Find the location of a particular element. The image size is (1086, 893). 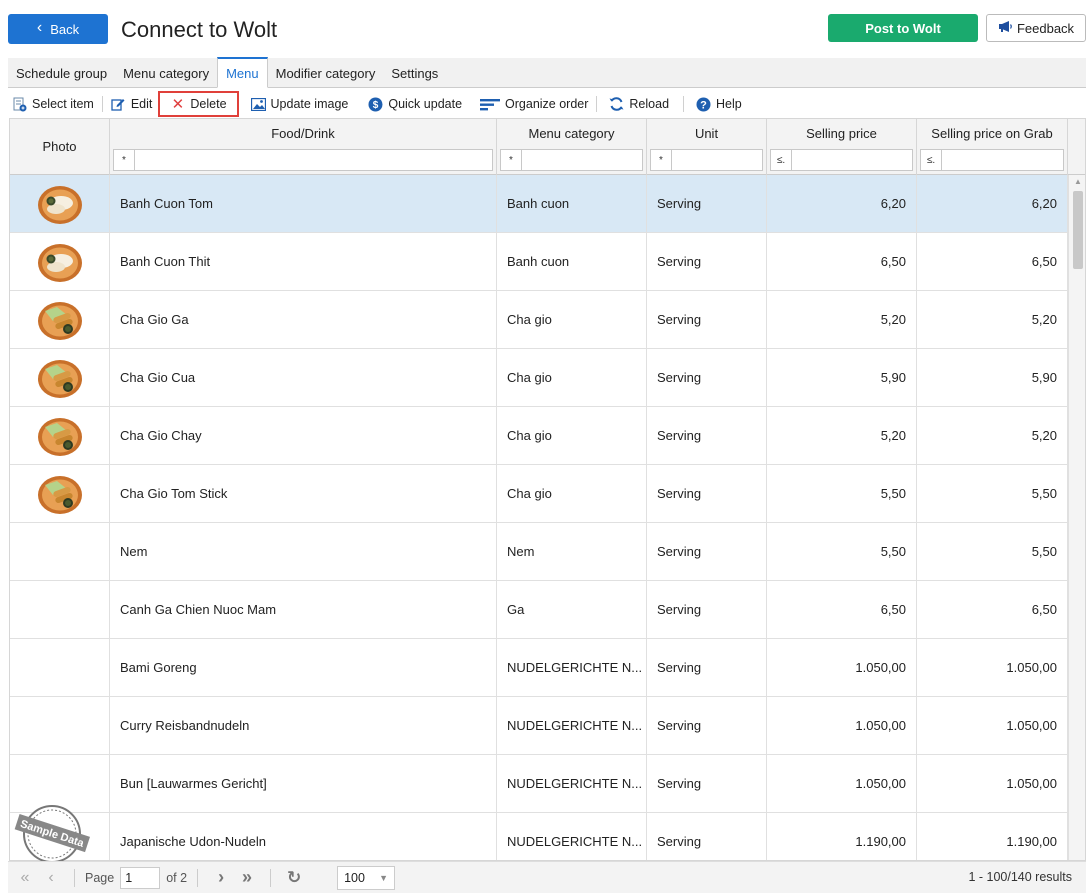

select-item-button: Select item is located at coordinates (54, 104).